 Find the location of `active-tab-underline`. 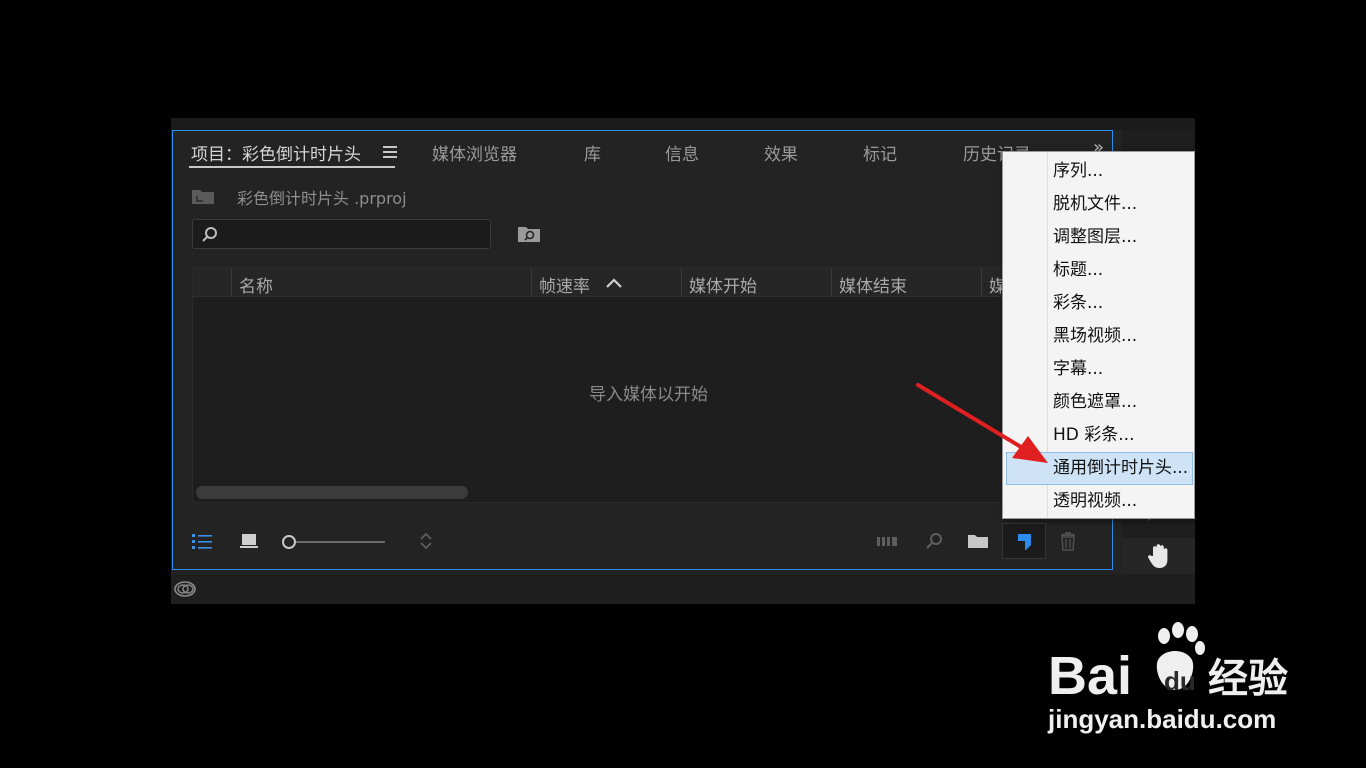

active-tab-underline is located at coordinates (292, 167).